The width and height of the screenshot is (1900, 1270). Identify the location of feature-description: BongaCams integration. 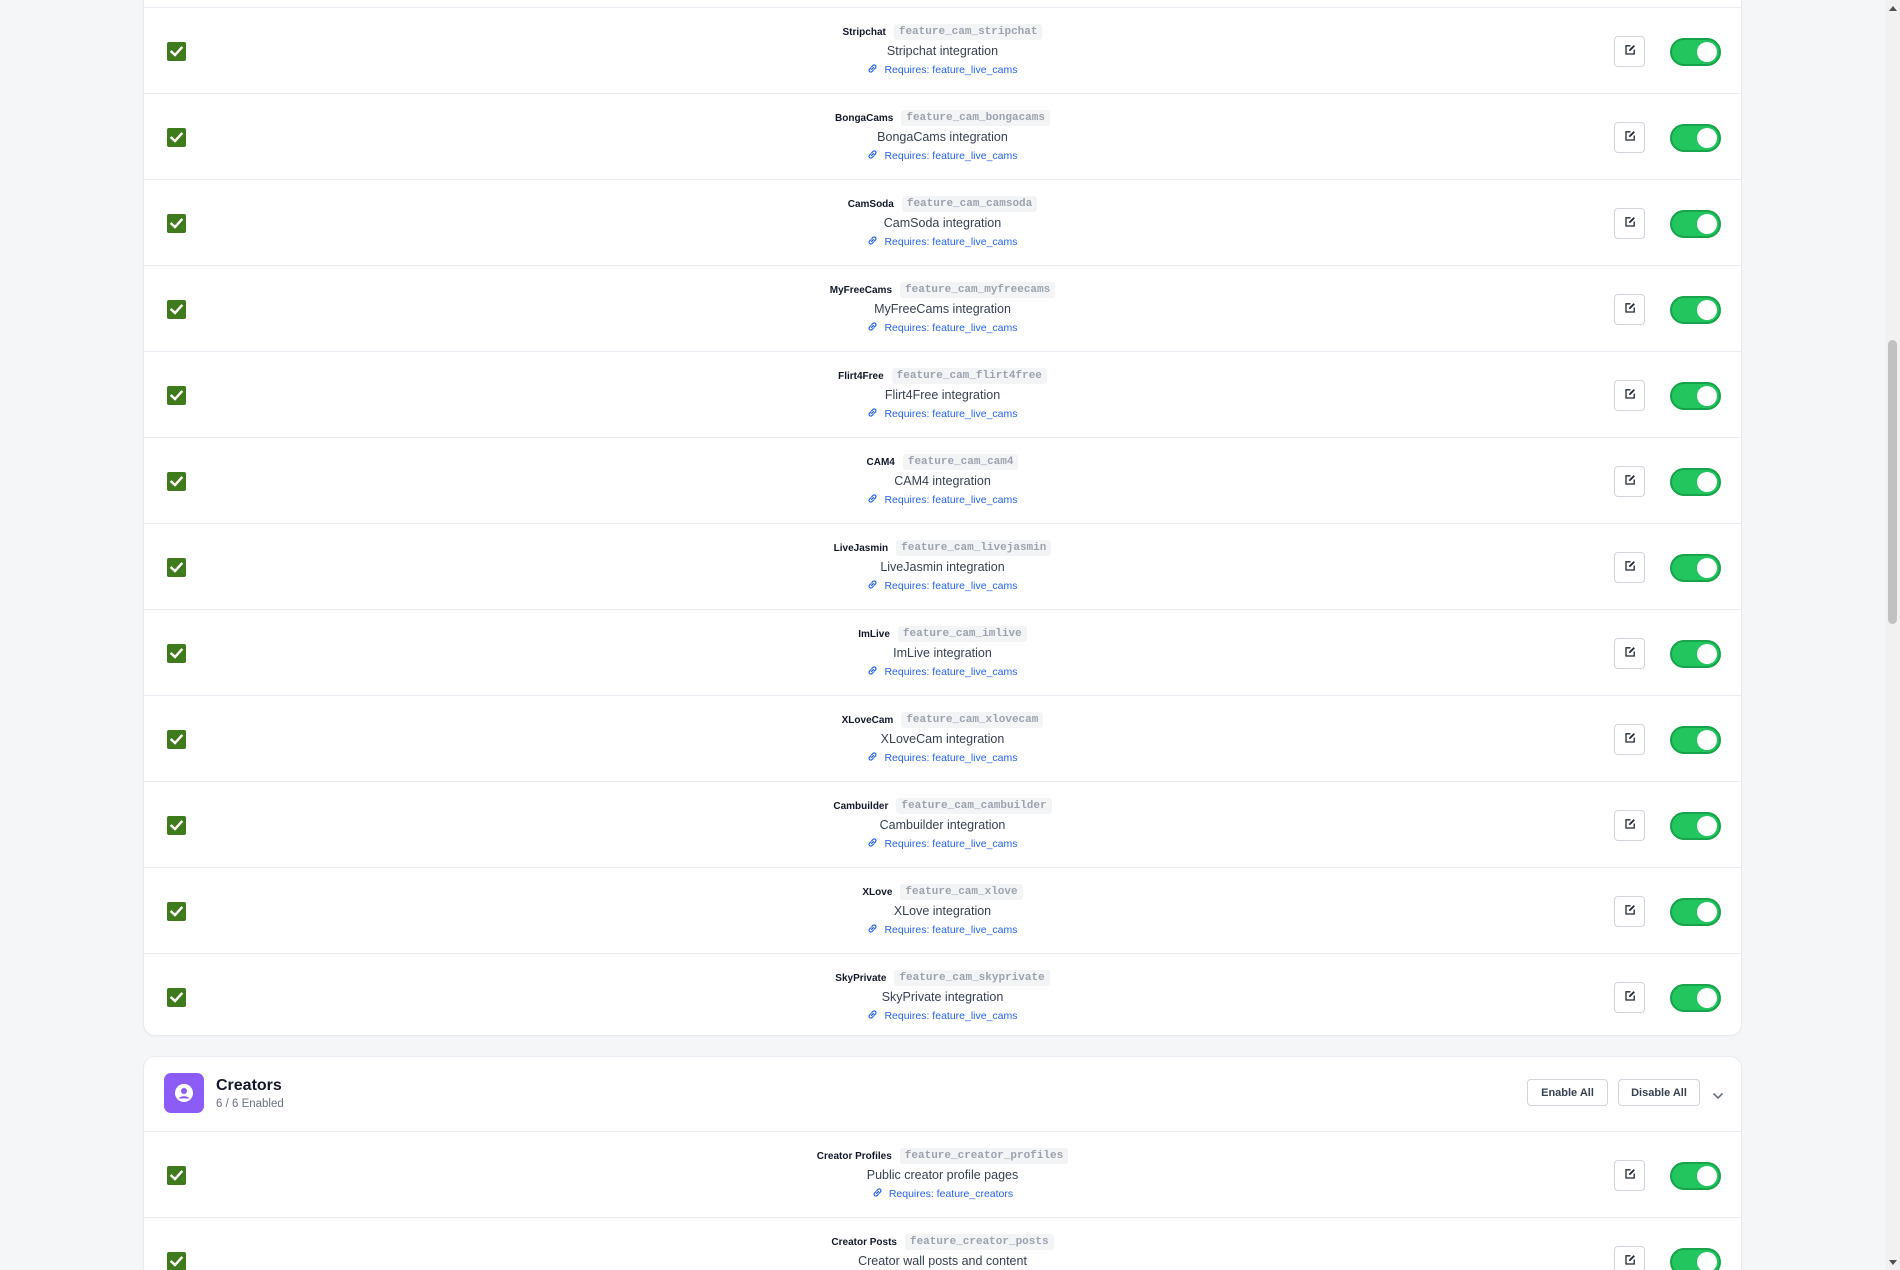
(942, 137).